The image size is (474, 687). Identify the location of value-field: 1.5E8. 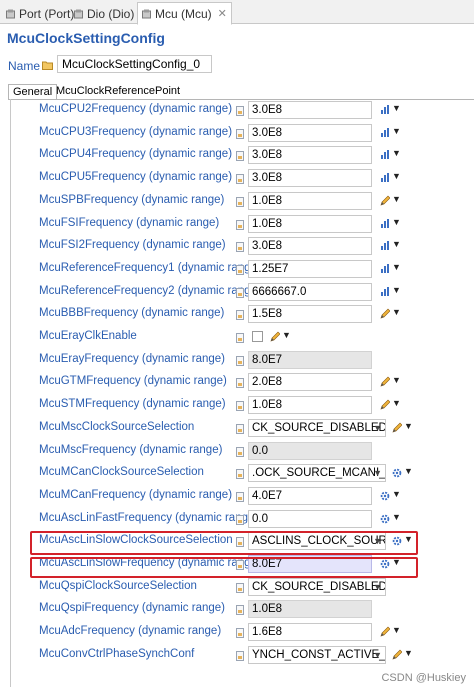
(310, 314).